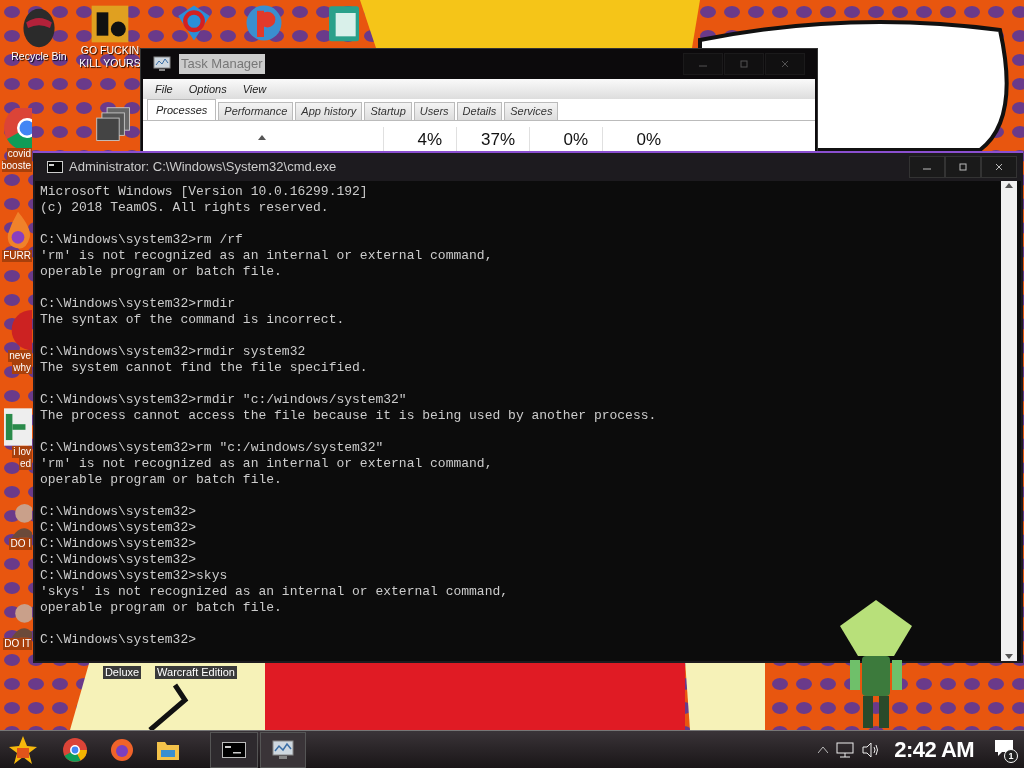 Image resolution: width=1024 pixels, height=768 pixels. I want to click on clock: 2:42 AM, so click(934, 749).